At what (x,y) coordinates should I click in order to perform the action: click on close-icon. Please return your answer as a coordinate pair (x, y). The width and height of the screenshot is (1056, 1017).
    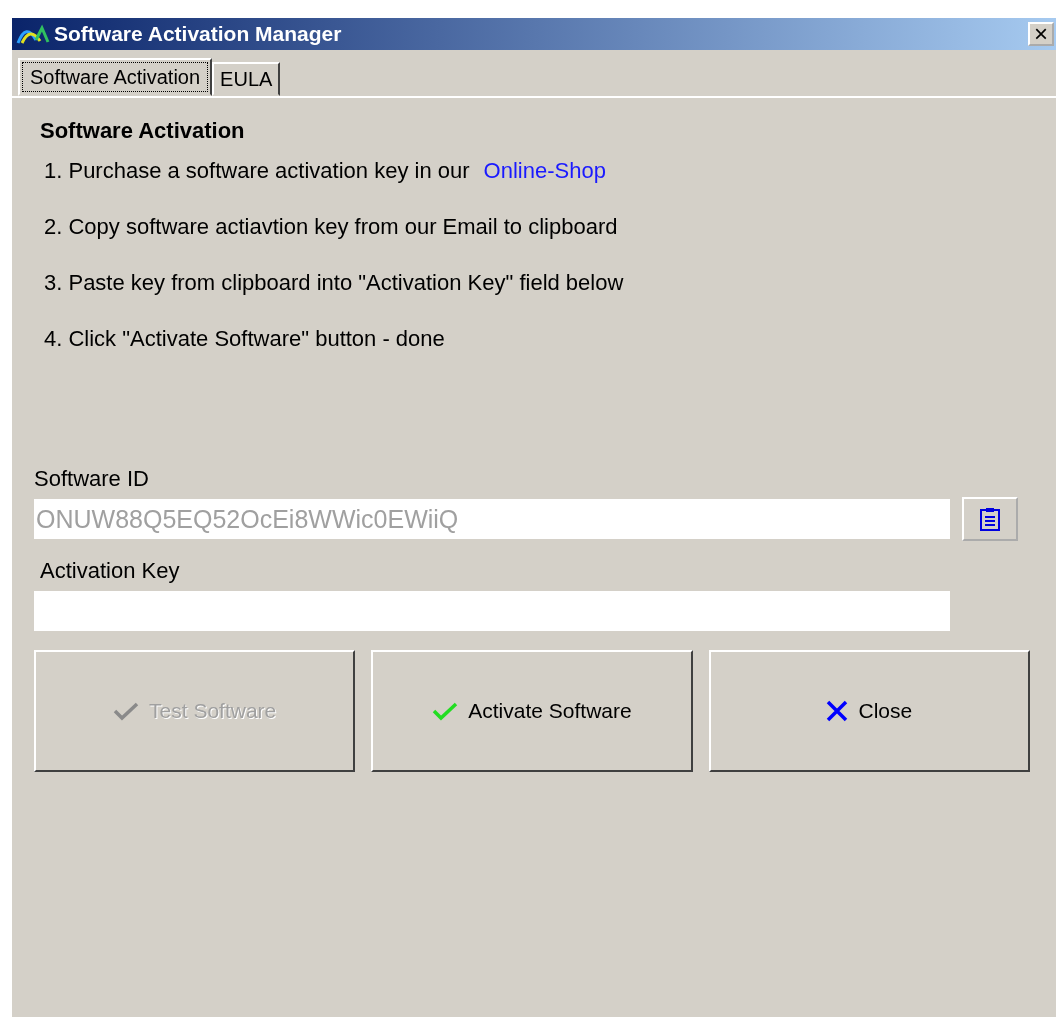
    Looking at the image, I should click on (837, 711).